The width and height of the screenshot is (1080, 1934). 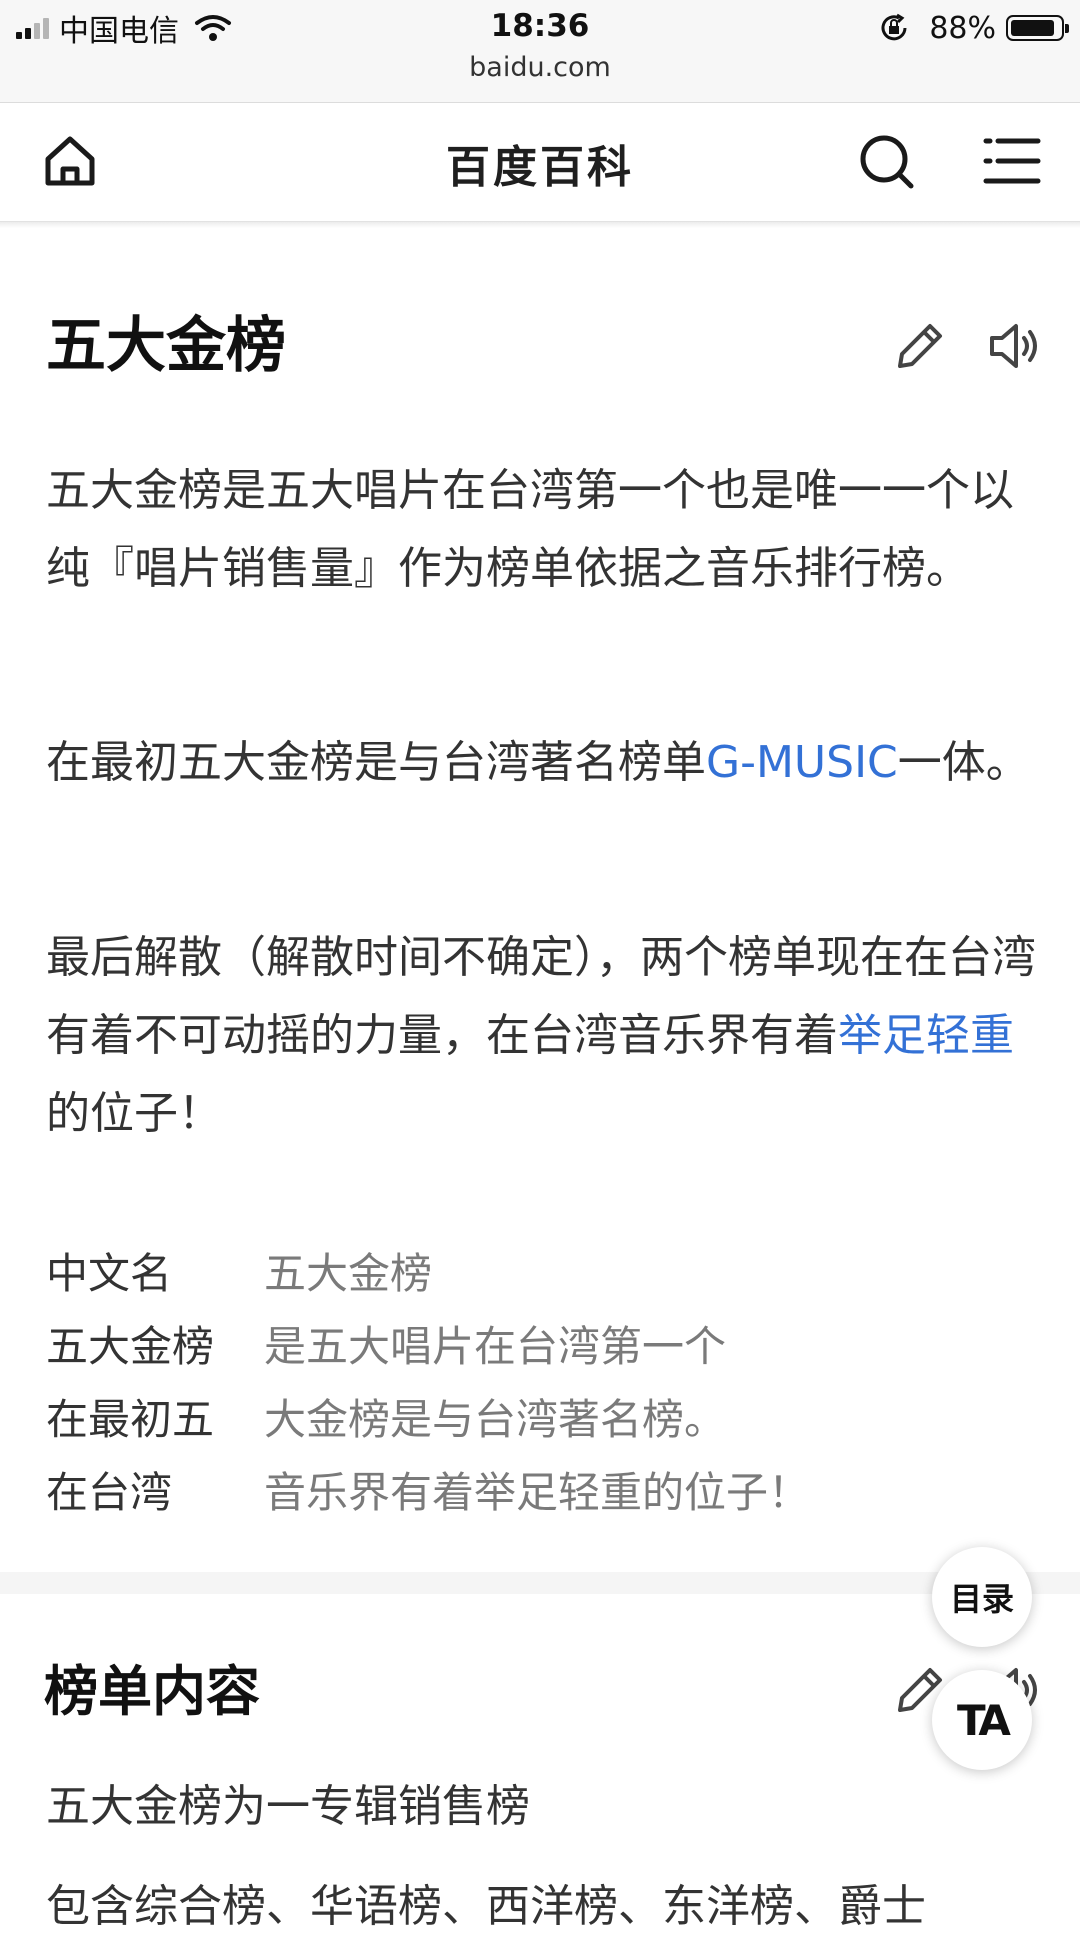 I want to click on url-bar: baidu.com, so click(x=540, y=67).